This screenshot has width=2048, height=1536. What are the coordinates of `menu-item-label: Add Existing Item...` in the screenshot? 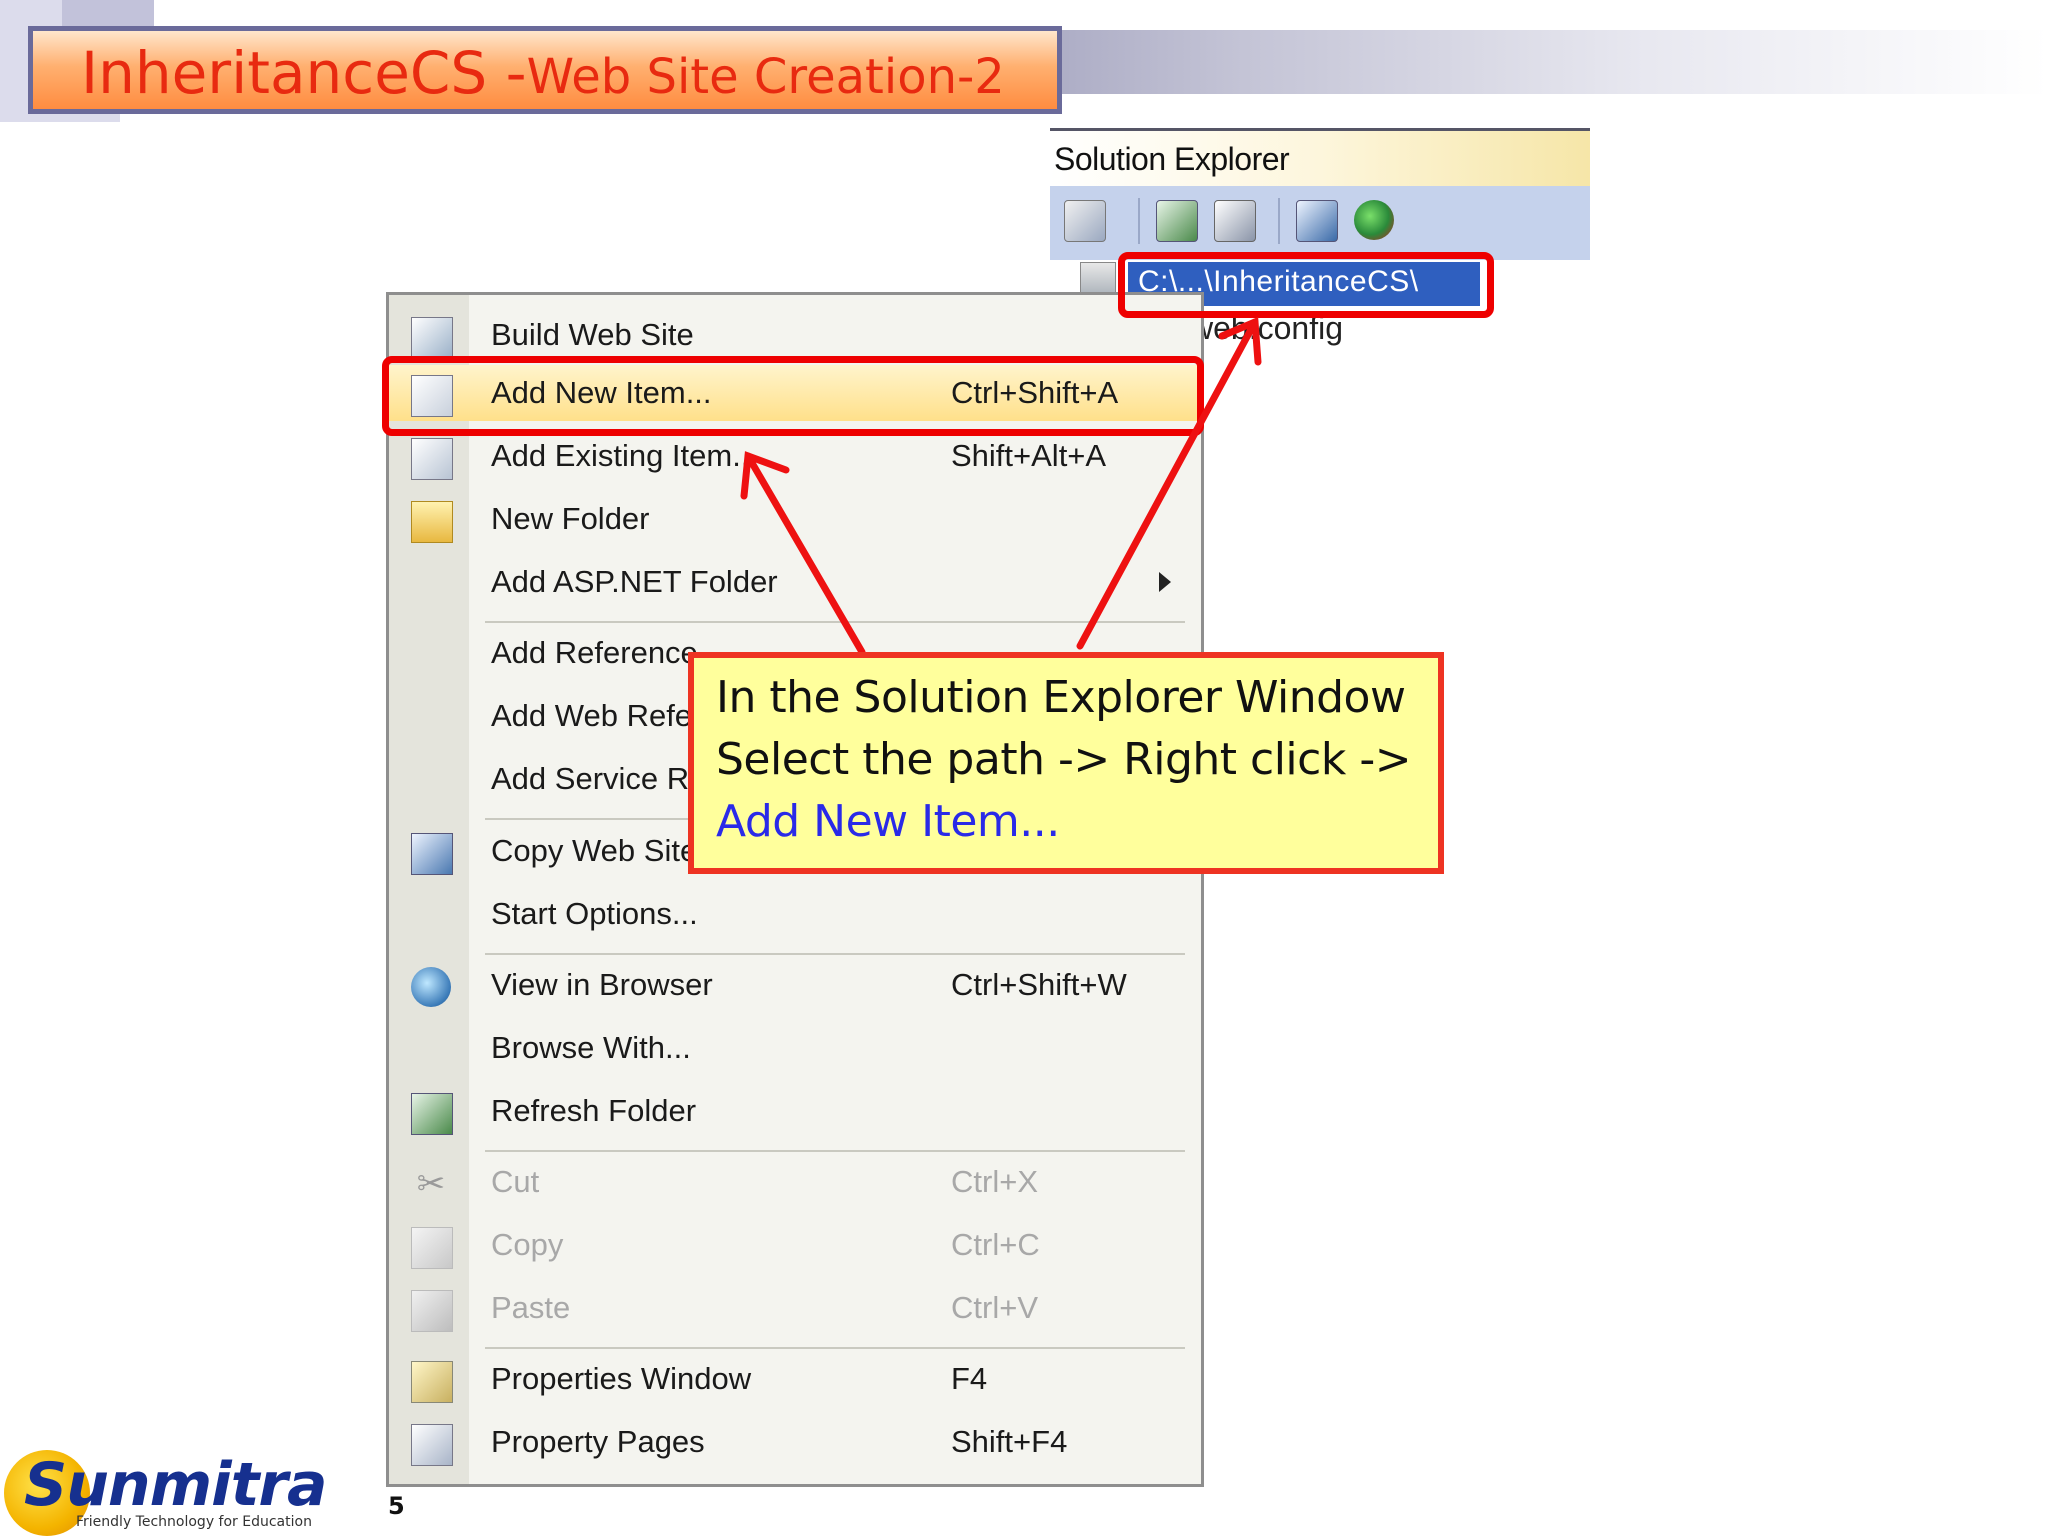 It's located at (625, 455).